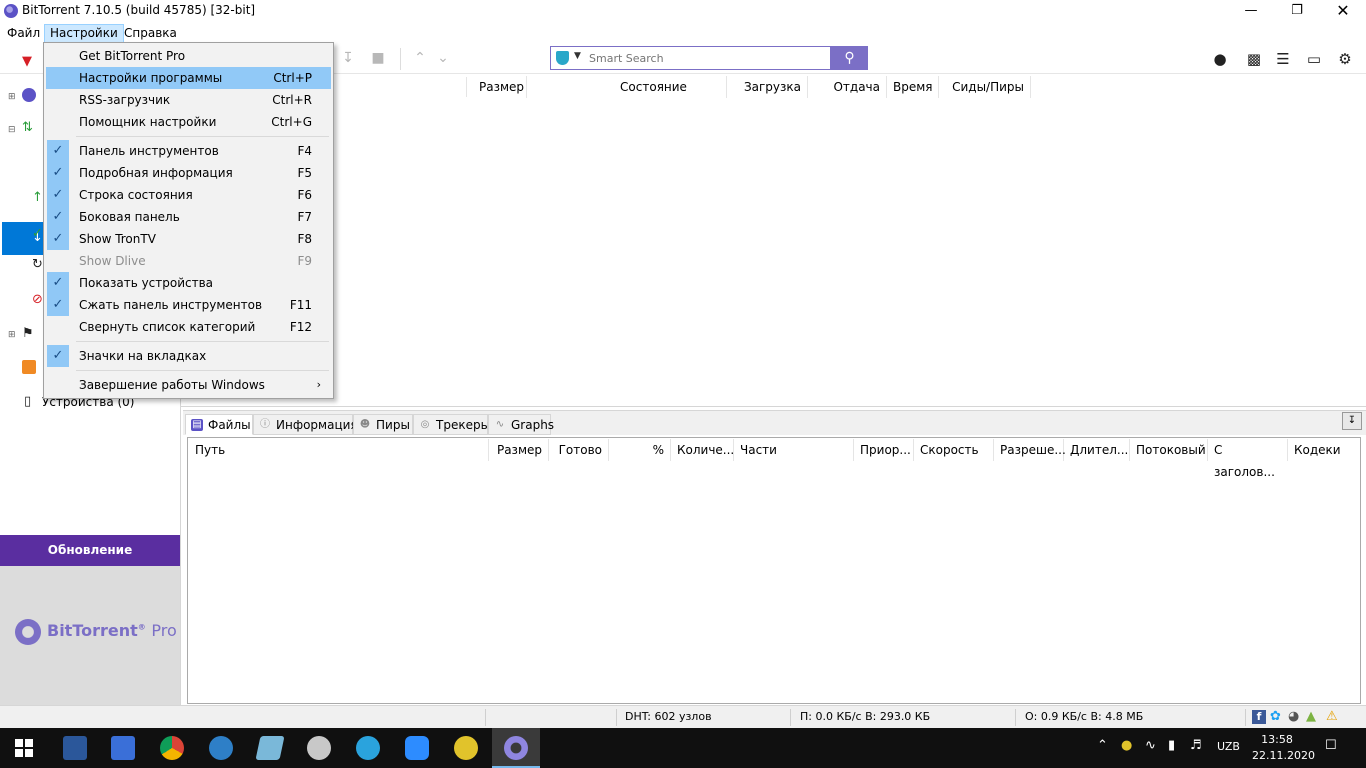 This screenshot has height=768, width=1366. What do you see at coordinates (1297, 11) in the screenshot?
I see `maximize-button: ❐` at bounding box center [1297, 11].